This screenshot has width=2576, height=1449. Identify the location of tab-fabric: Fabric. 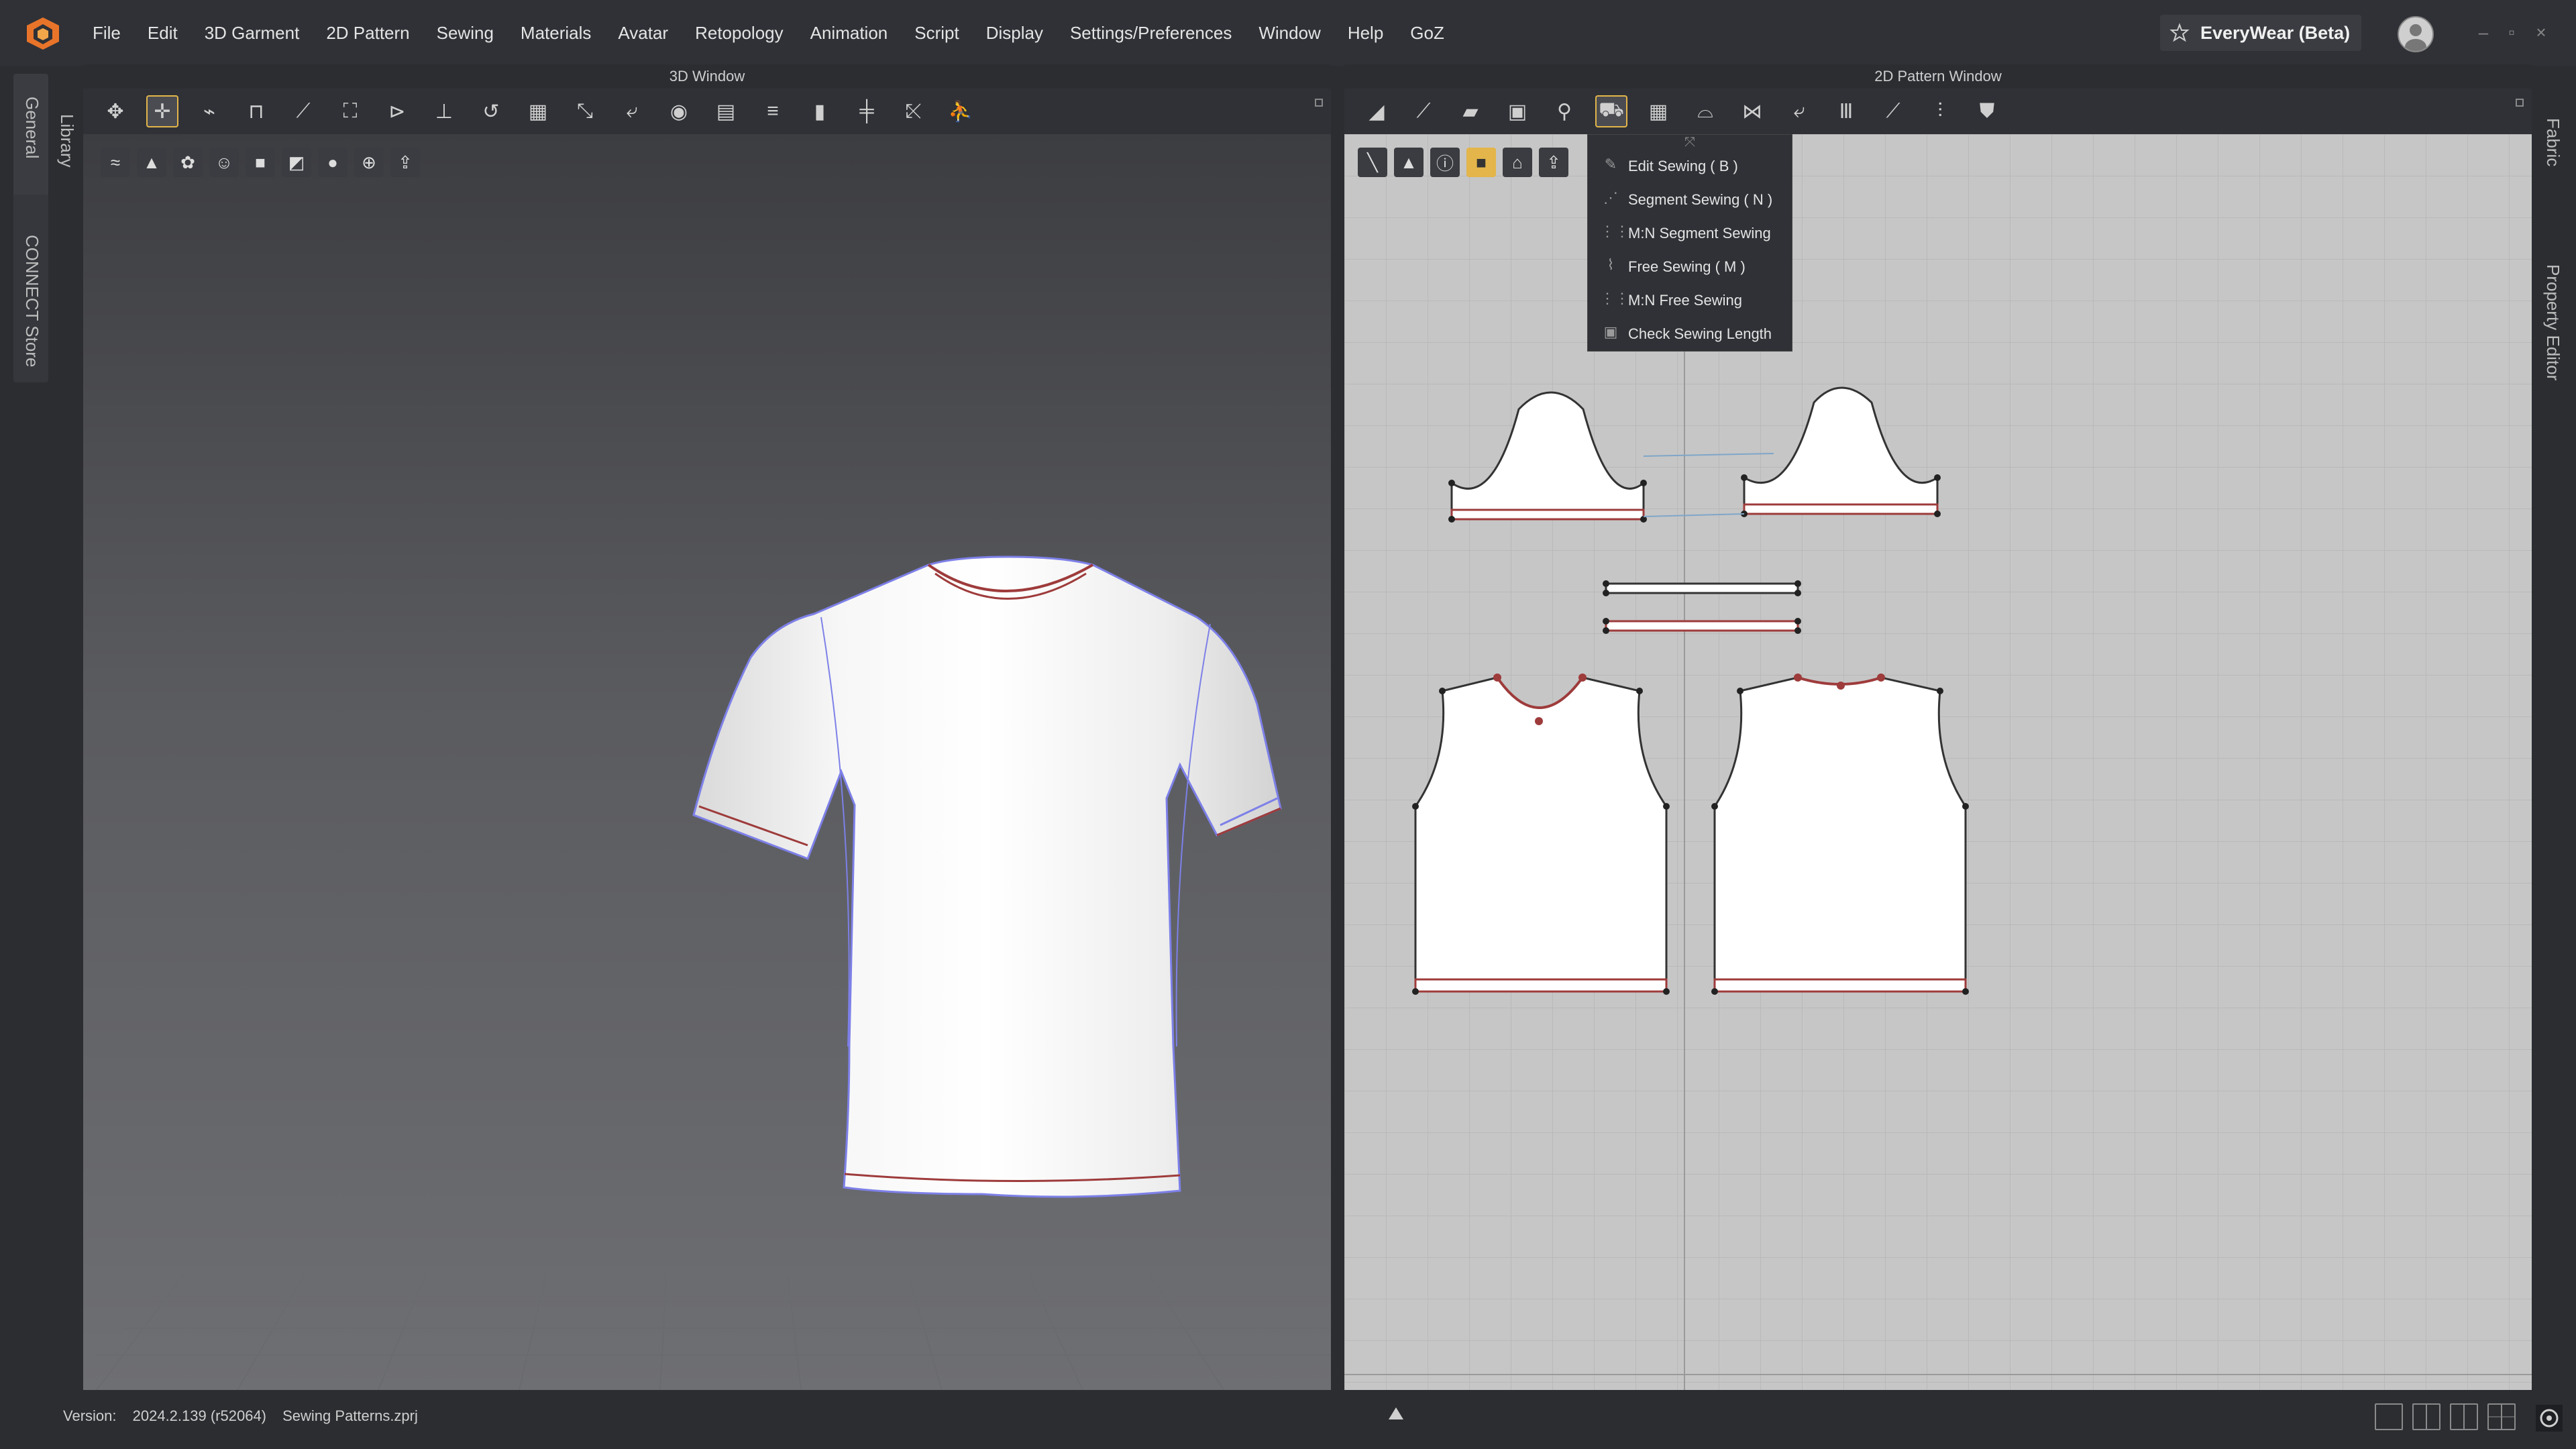
(2552, 142).